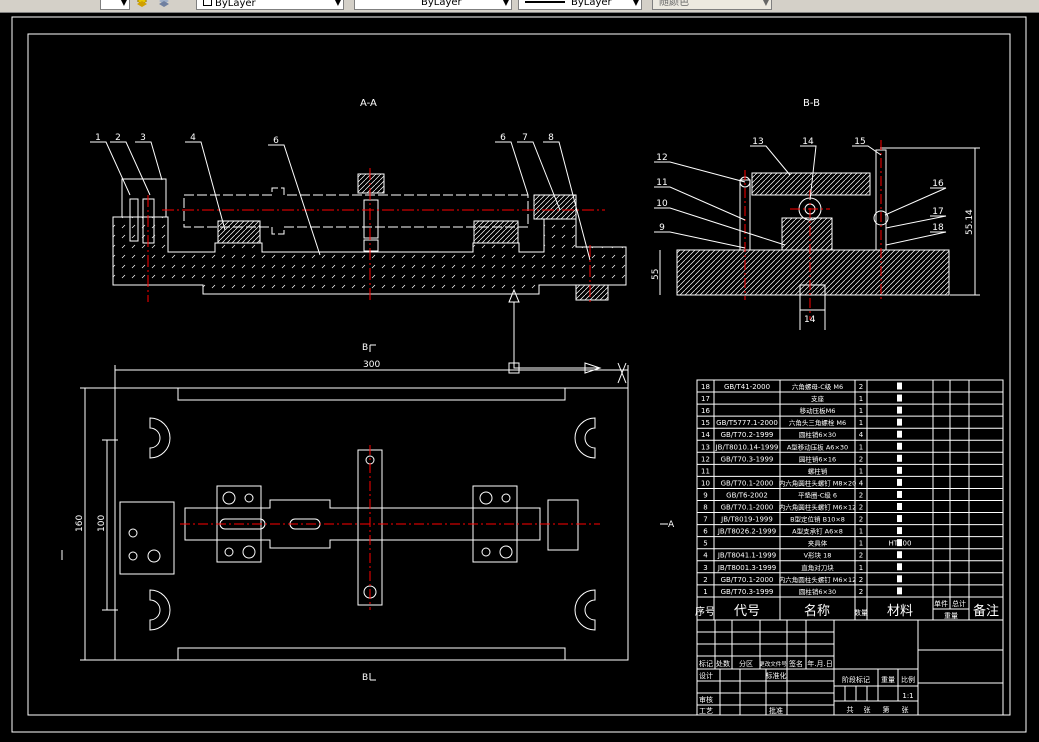 The height and width of the screenshot is (742, 1039). Describe the element at coordinates (817, 458) in the screenshot. I see `bom-cell: 圆柱销6×16` at that location.